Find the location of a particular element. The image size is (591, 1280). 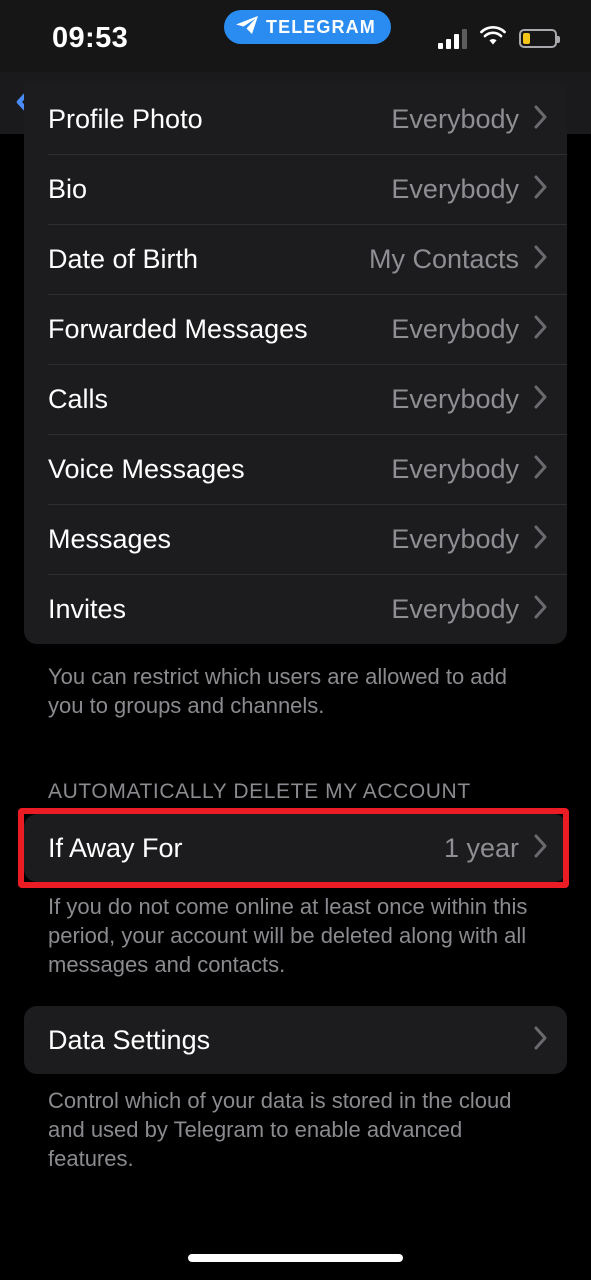

paper-plane-icon is located at coordinates (247, 27).